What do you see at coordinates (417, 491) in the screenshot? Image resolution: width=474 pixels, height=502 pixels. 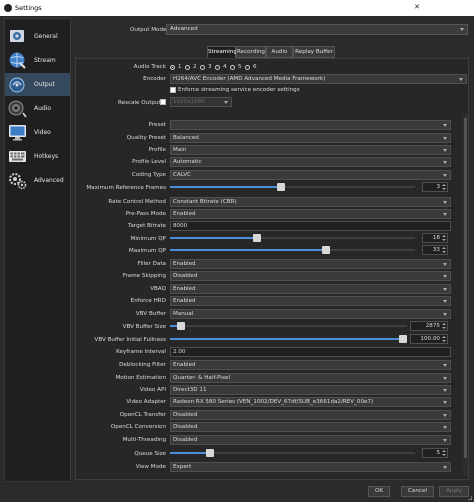 I see `cancel-button: Cancel` at bounding box center [417, 491].